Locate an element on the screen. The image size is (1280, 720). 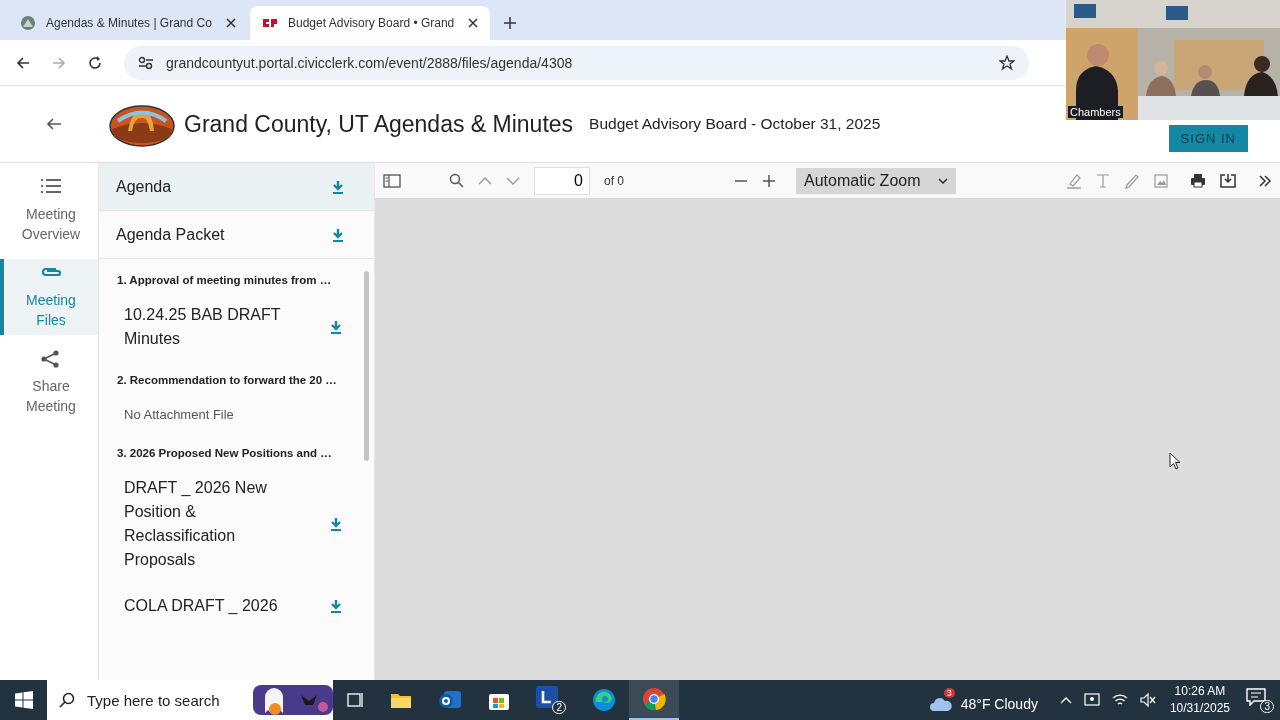
image-icon is located at coordinates (1161, 180).